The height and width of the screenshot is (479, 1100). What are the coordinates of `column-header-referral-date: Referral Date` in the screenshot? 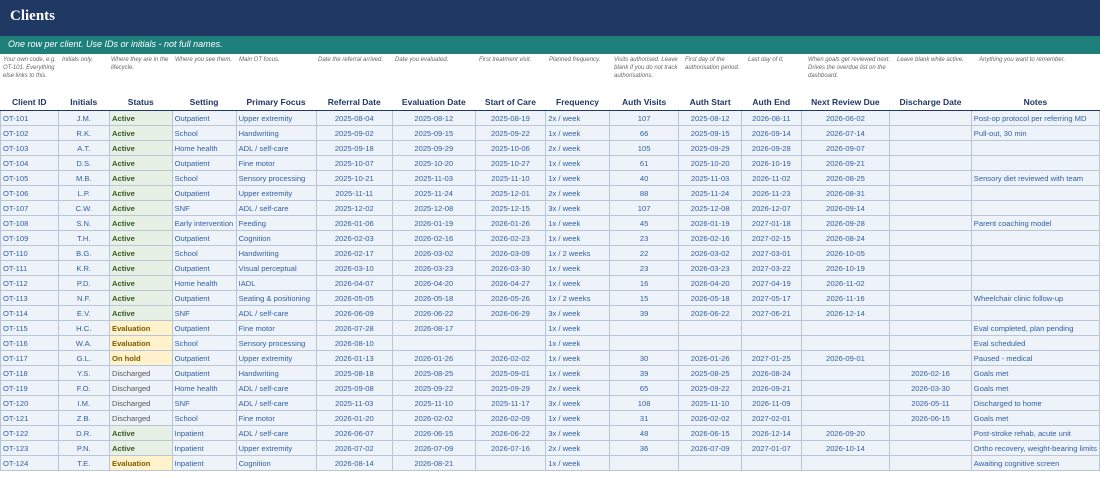 It's located at (354, 102).